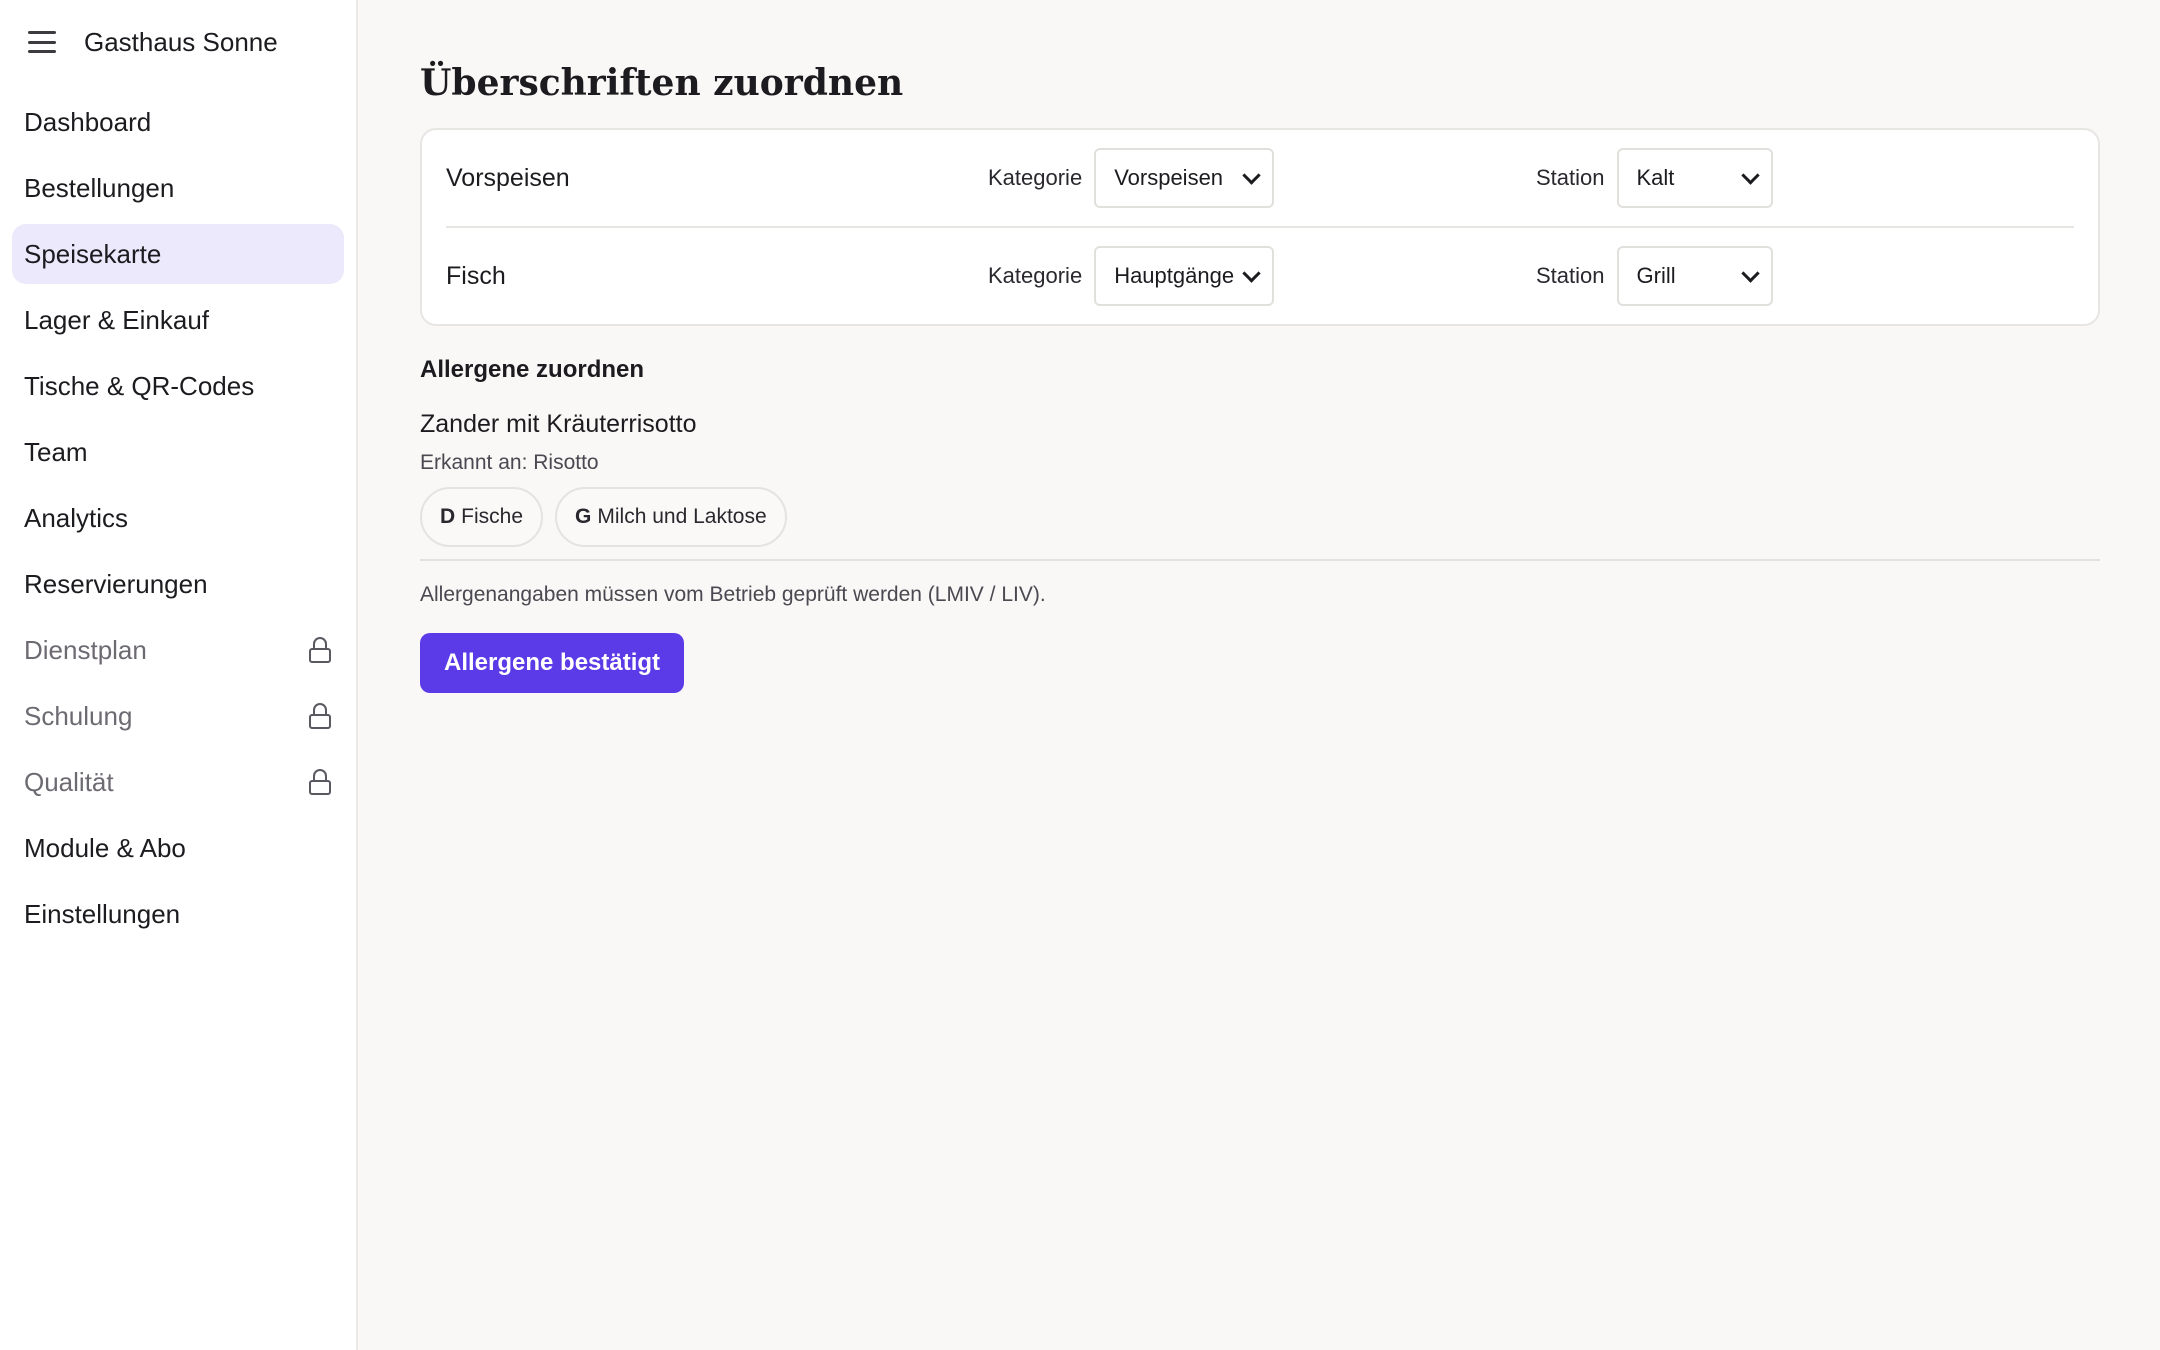 The width and height of the screenshot is (2160, 1350). I want to click on sidebar-item-label: Team, so click(56, 451).